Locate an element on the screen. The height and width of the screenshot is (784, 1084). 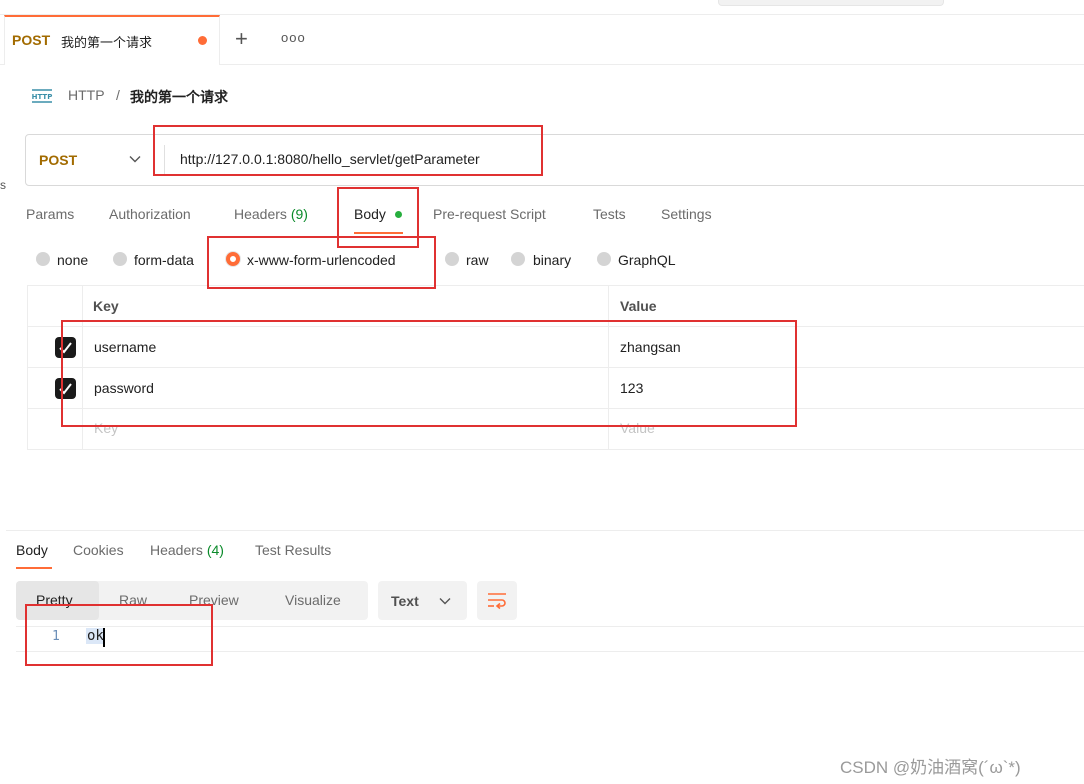
annotation-response is located at coordinates (119, 635).